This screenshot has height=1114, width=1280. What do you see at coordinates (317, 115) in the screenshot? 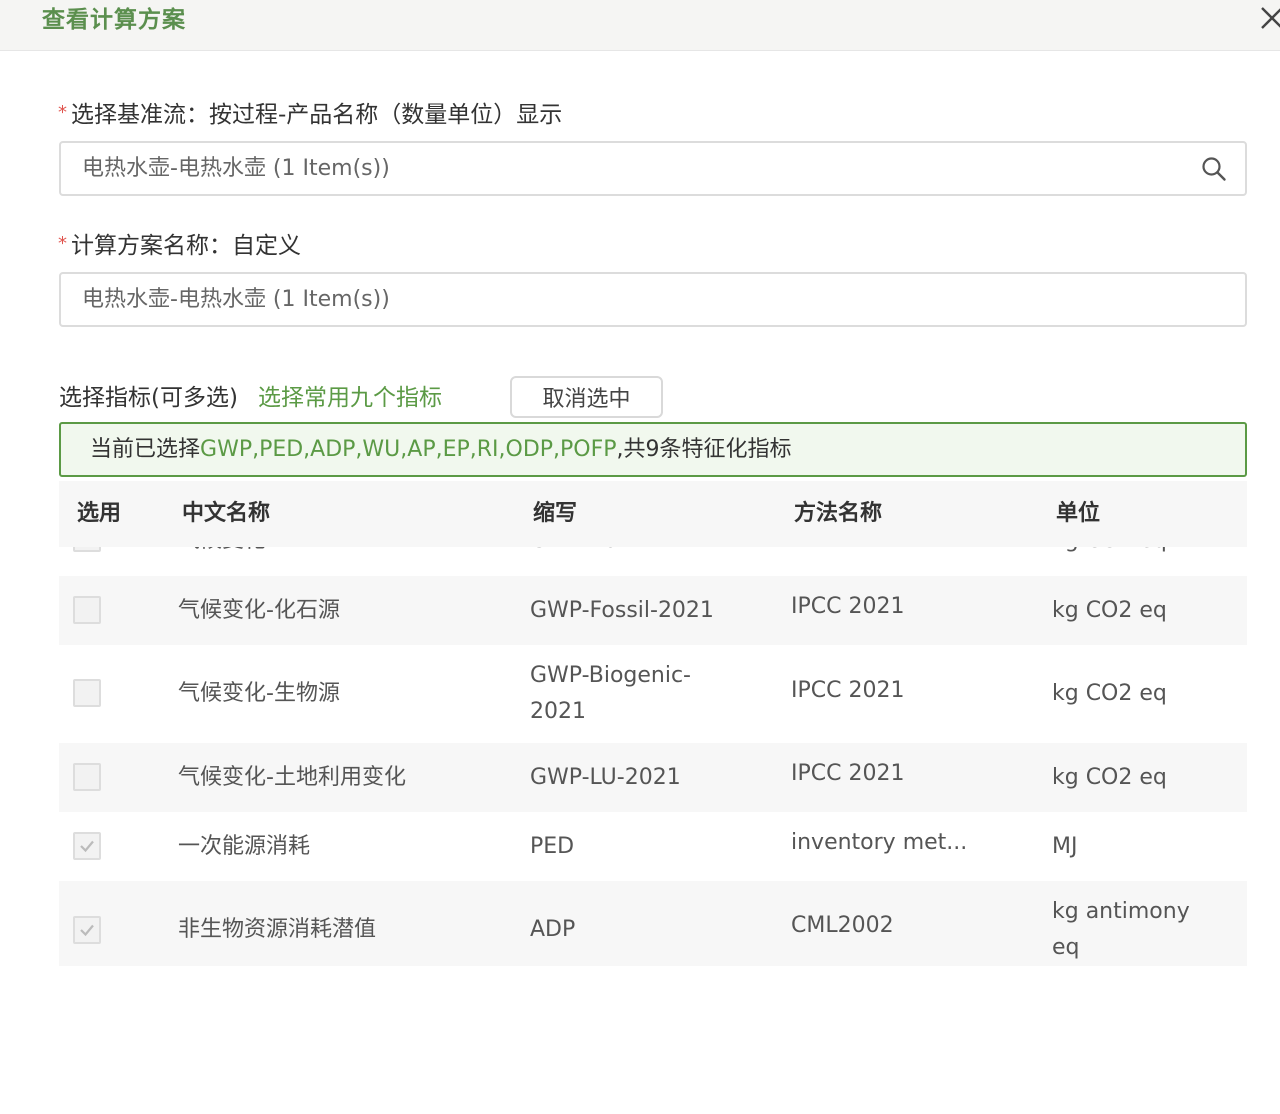
I see `reference-flow-label-text: 选择基准流：按过程-产品名称（数量单位）显示` at bounding box center [317, 115].